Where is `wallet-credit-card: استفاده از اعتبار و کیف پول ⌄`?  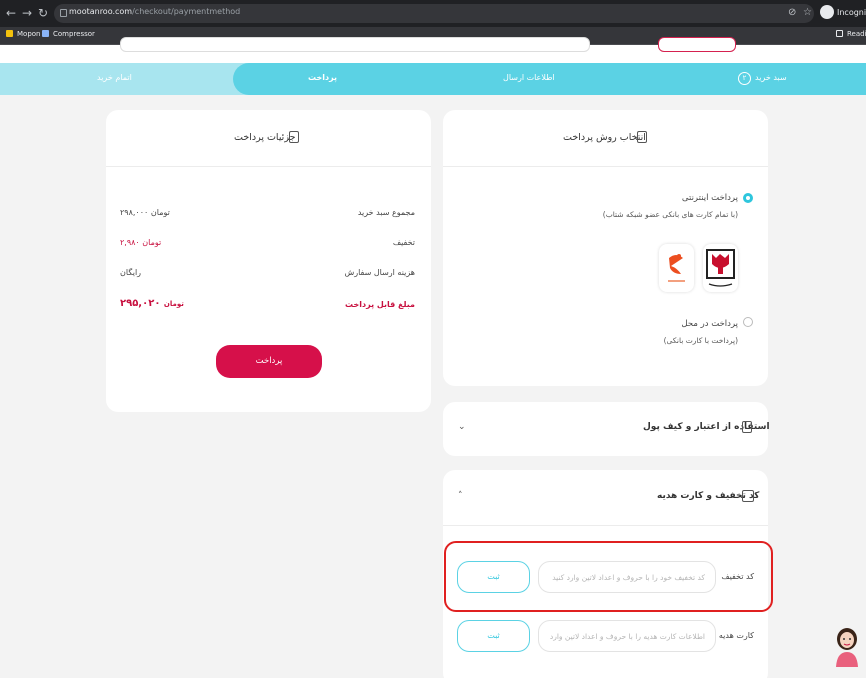
wallet-credit-card: استفاده از اعتبار و کیف پول ⌄ is located at coordinates (606, 429).